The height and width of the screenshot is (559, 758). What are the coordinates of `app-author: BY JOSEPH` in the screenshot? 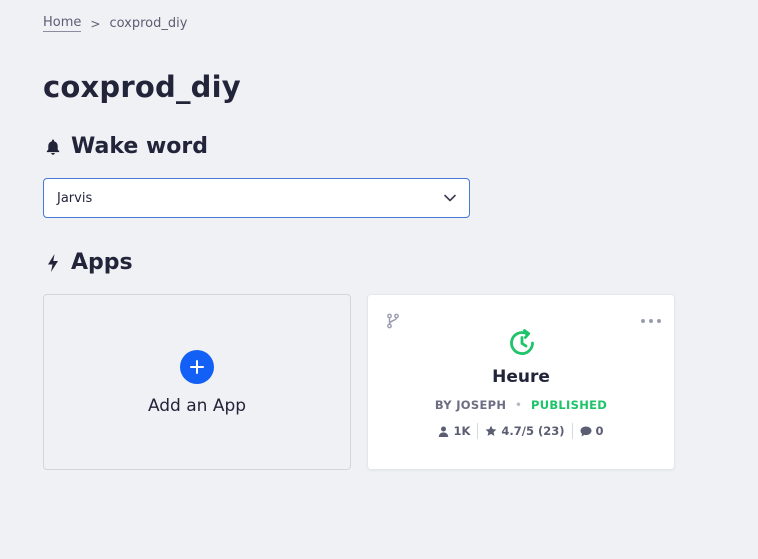 It's located at (470, 405).